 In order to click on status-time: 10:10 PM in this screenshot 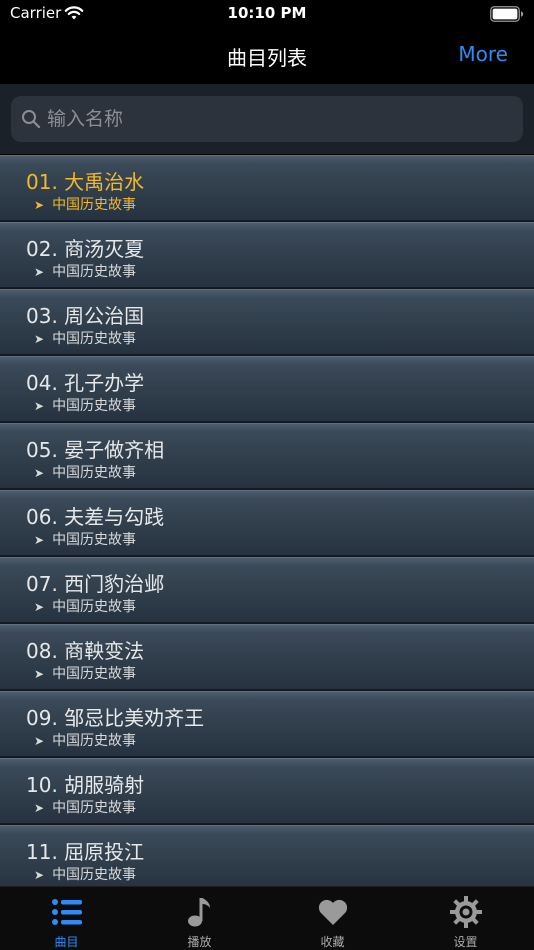, I will do `click(267, 13)`.